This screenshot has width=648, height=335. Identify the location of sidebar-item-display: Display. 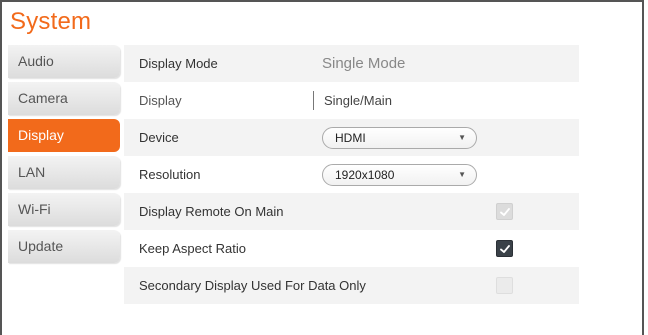
(64, 135).